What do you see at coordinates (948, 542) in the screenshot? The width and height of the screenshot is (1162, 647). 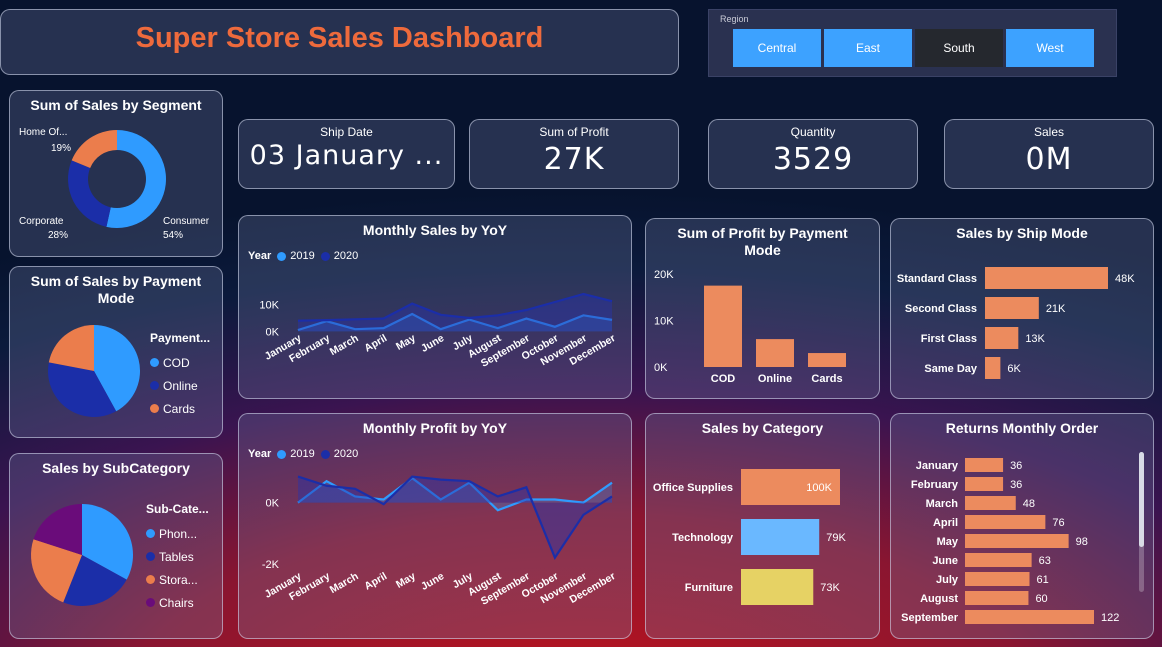 I see `bar-label-may: May` at bounding box center [948, 542].